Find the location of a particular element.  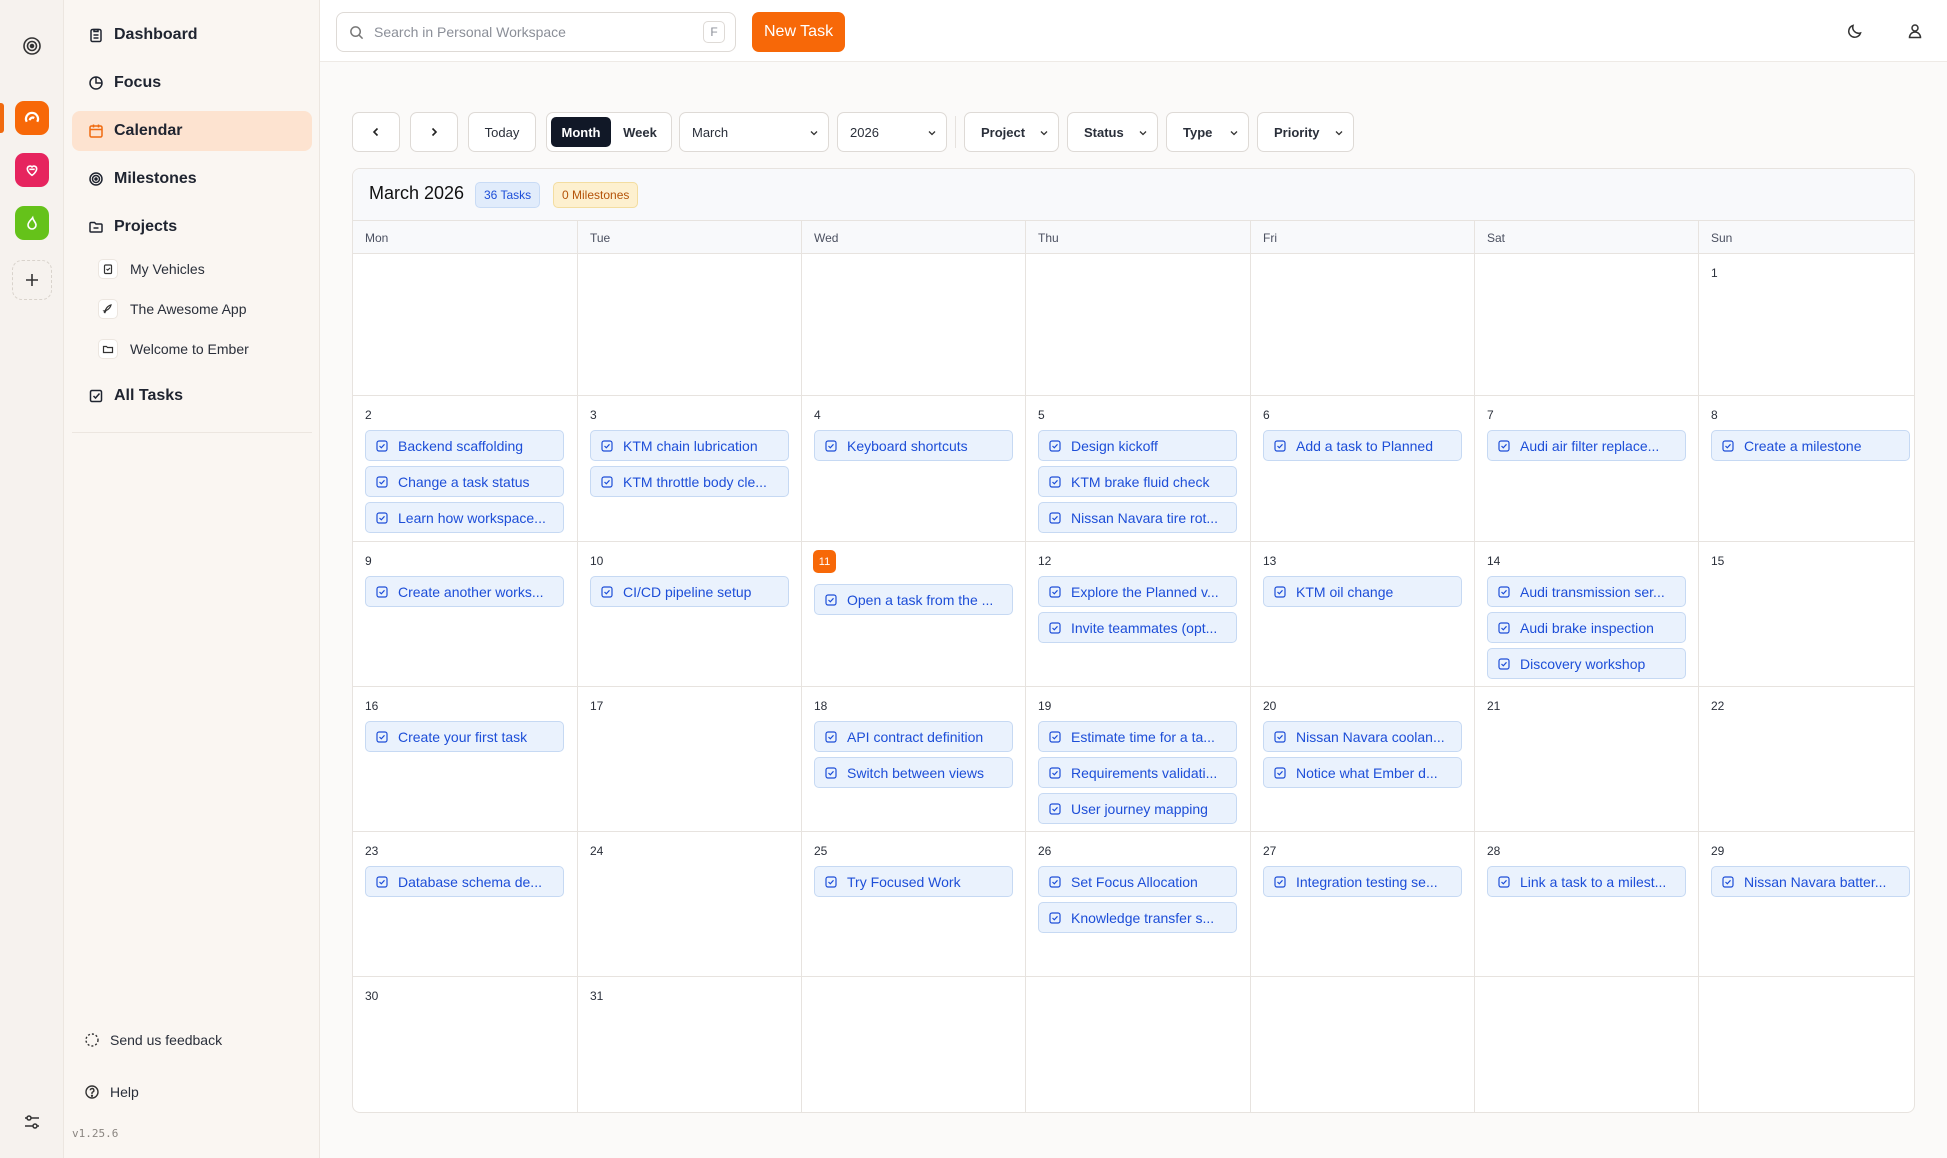

task-chip: CI/CD pipeline setup is located at coordinates (689, 591).